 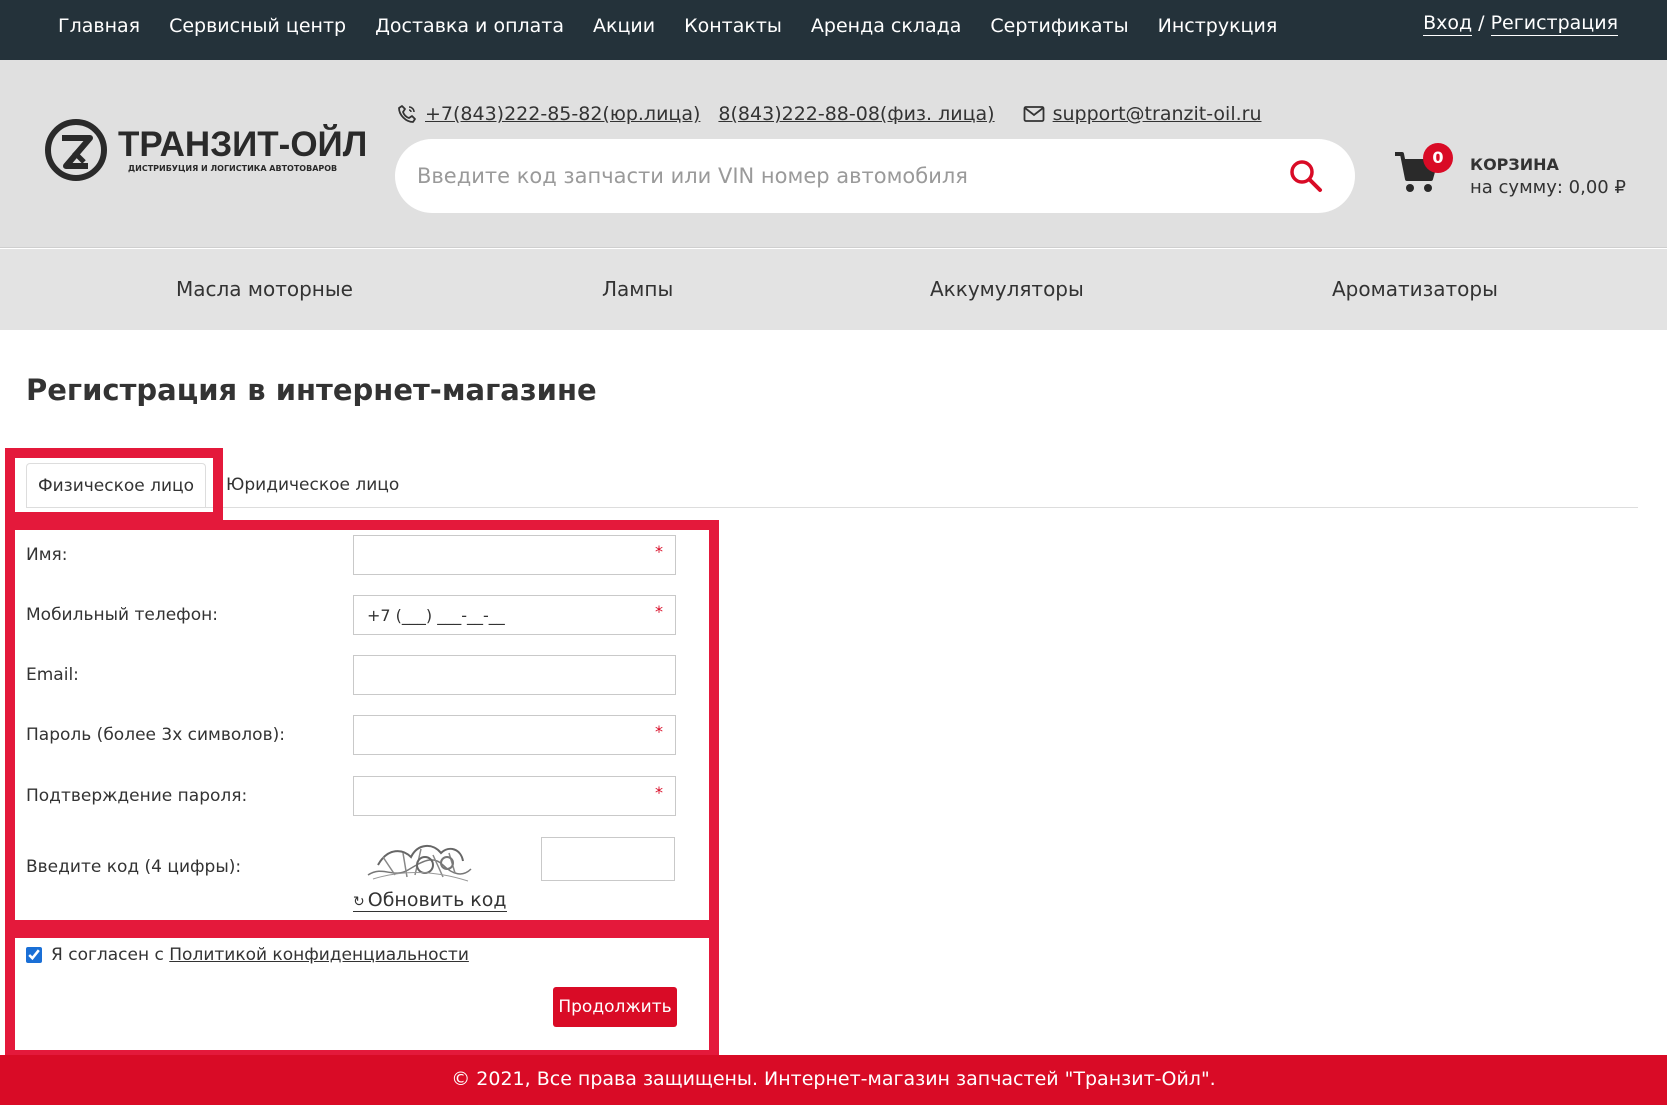 What do you see at coordinates (832, 507) in the screenshot?
I see `tabs-divider` at bounding box center [832, 507].